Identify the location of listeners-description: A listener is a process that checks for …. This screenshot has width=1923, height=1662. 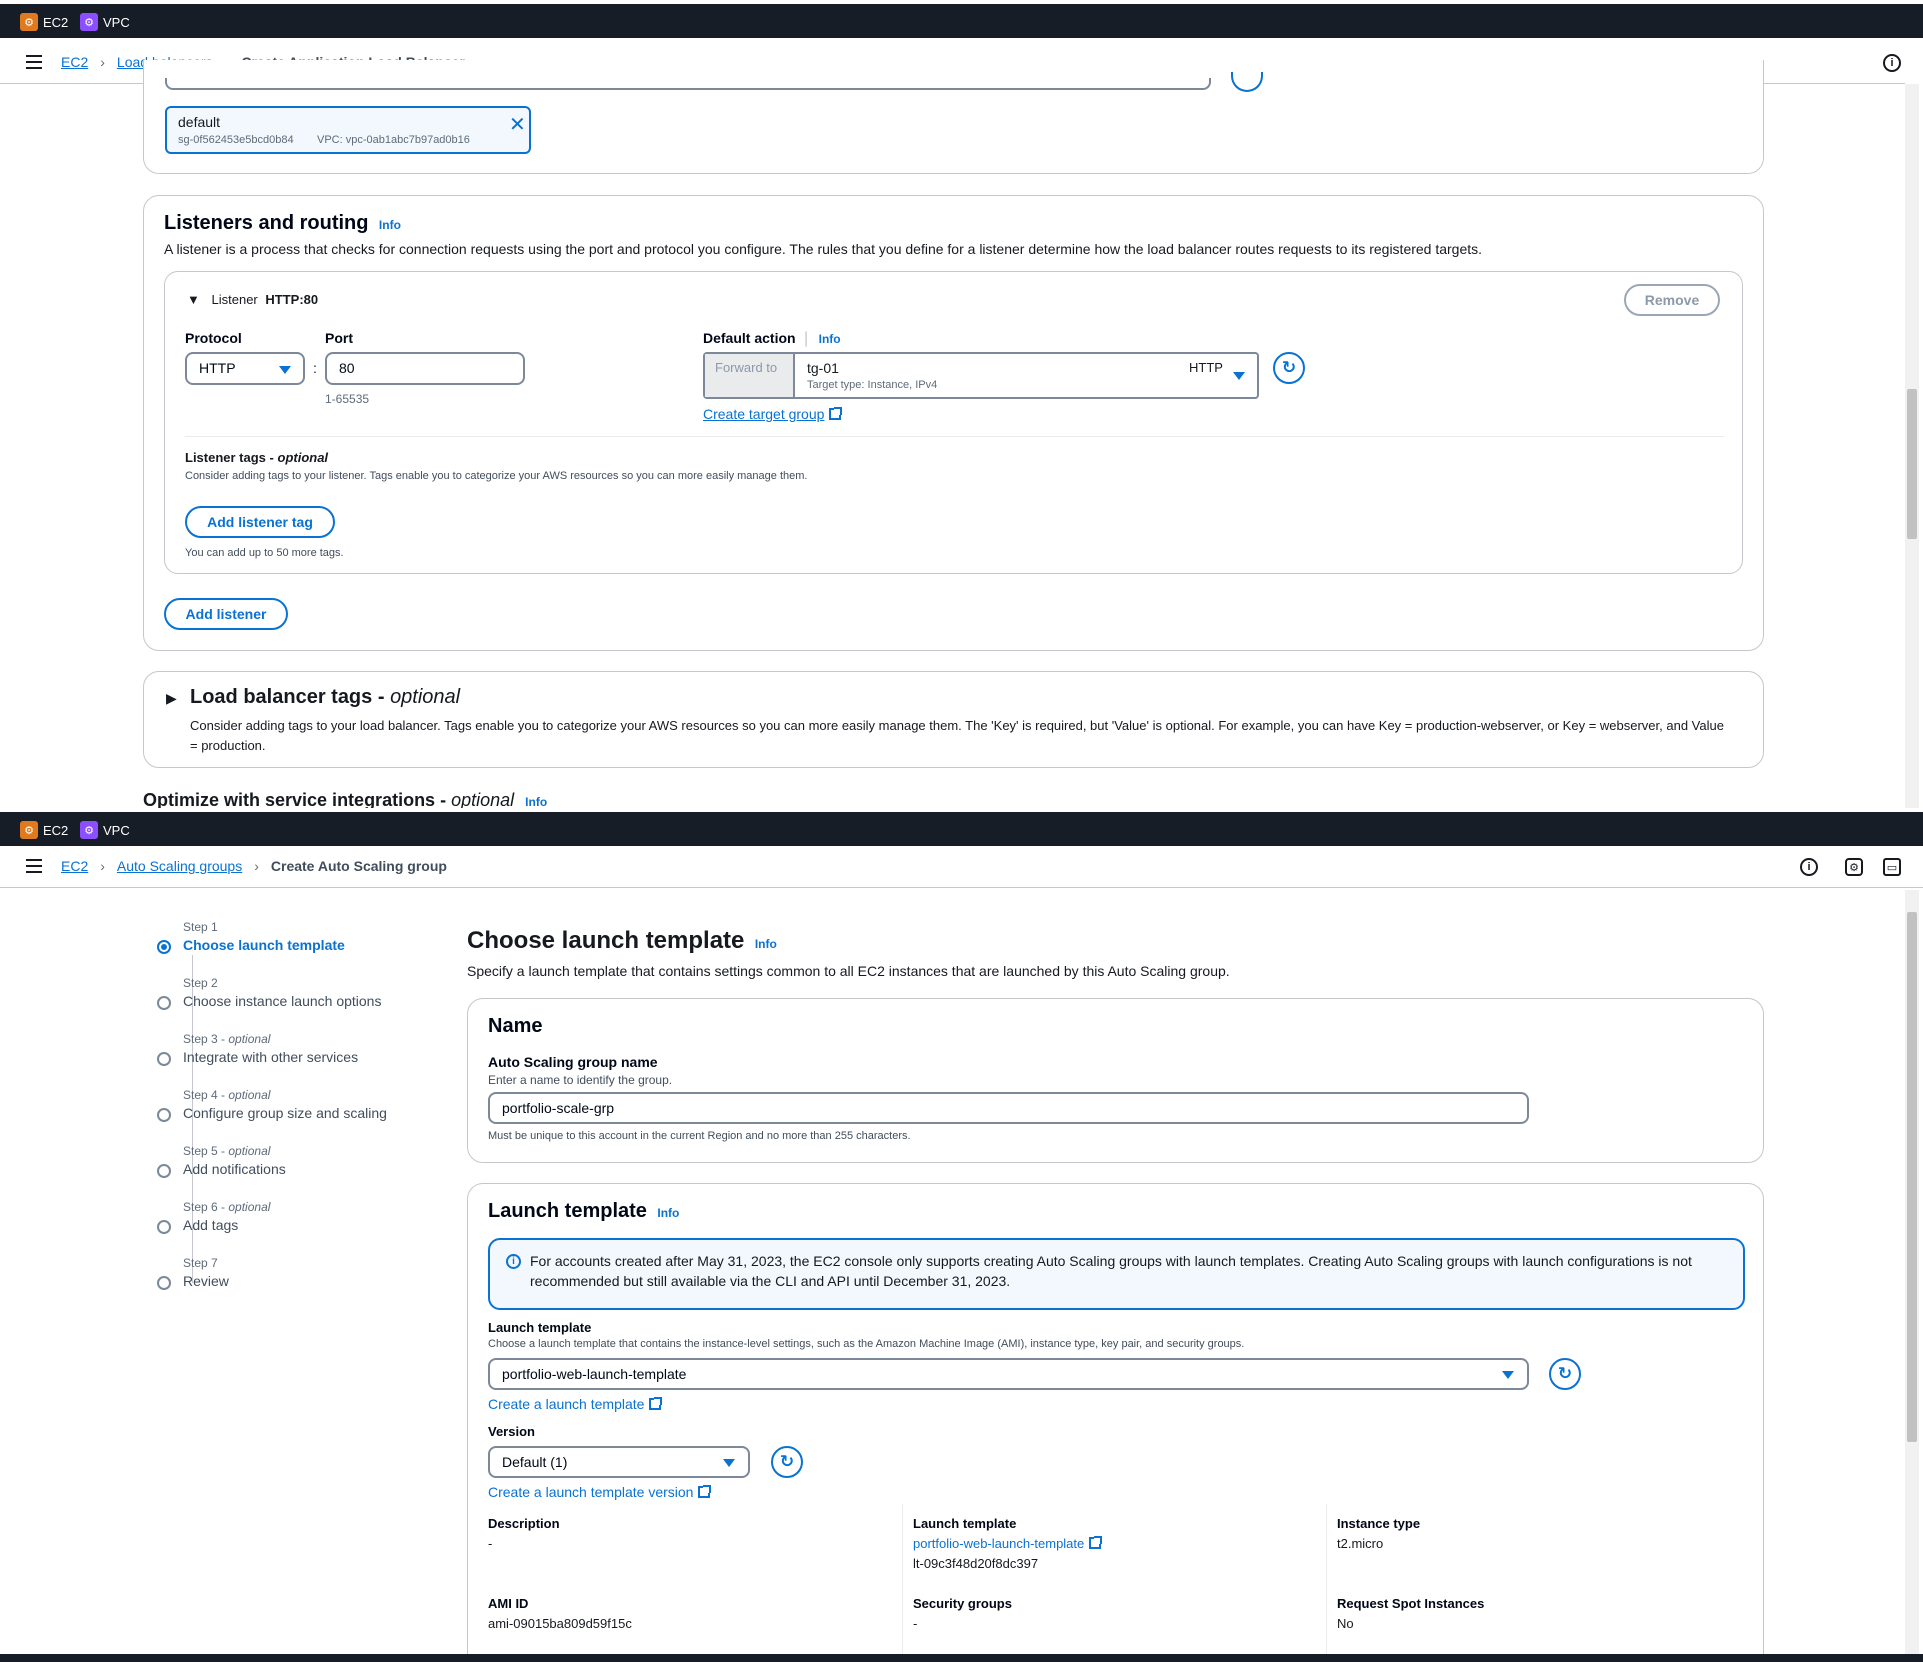
(823, 249).